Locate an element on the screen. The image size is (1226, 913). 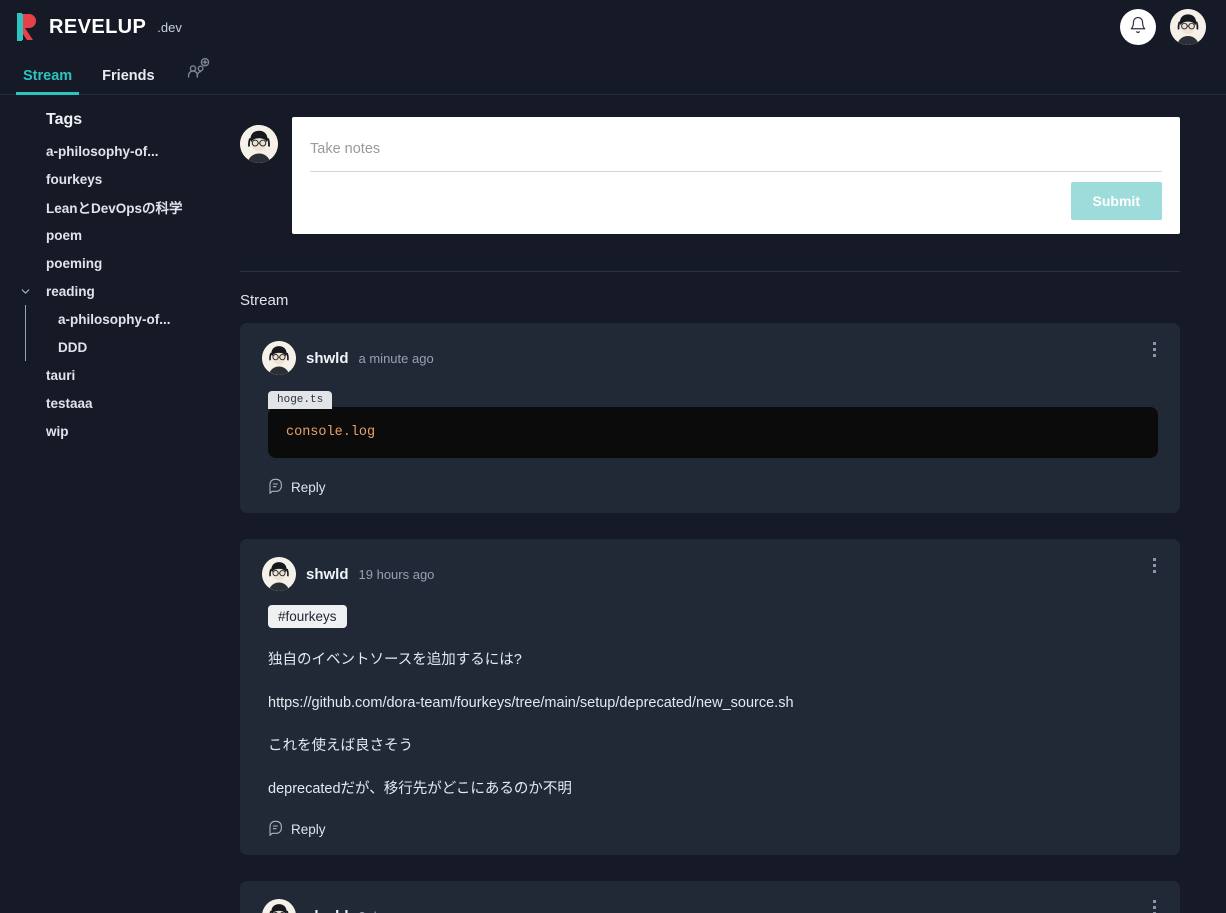
tab-stream: Stream is located at coordinates (47, 81).